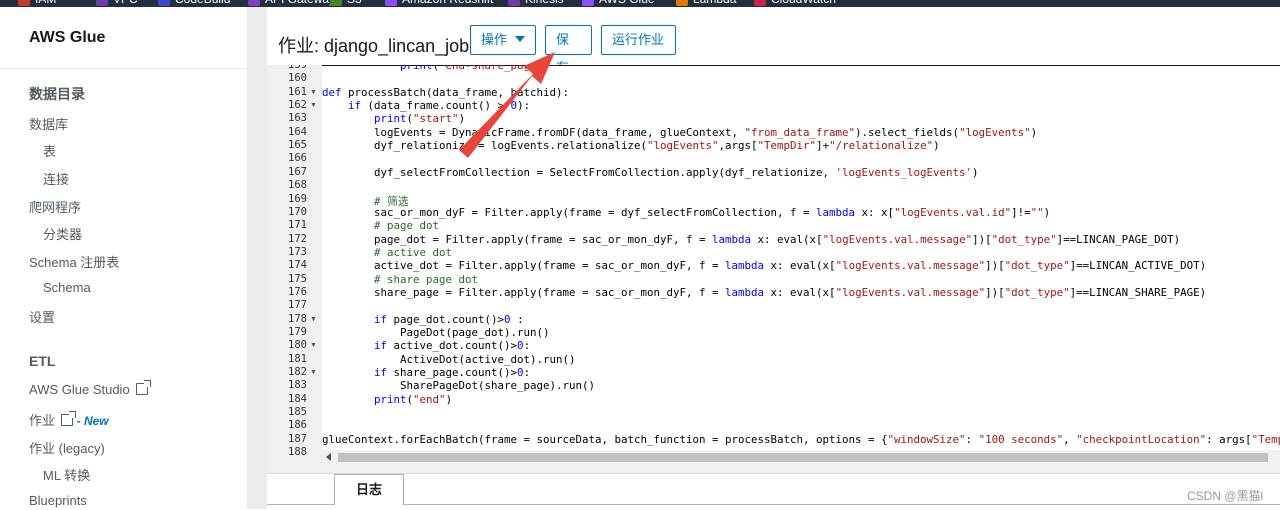  What do you see at coordinates (297, 318) in the screenshot?
I see `line-number: 178` at bounding box center [297, 318].